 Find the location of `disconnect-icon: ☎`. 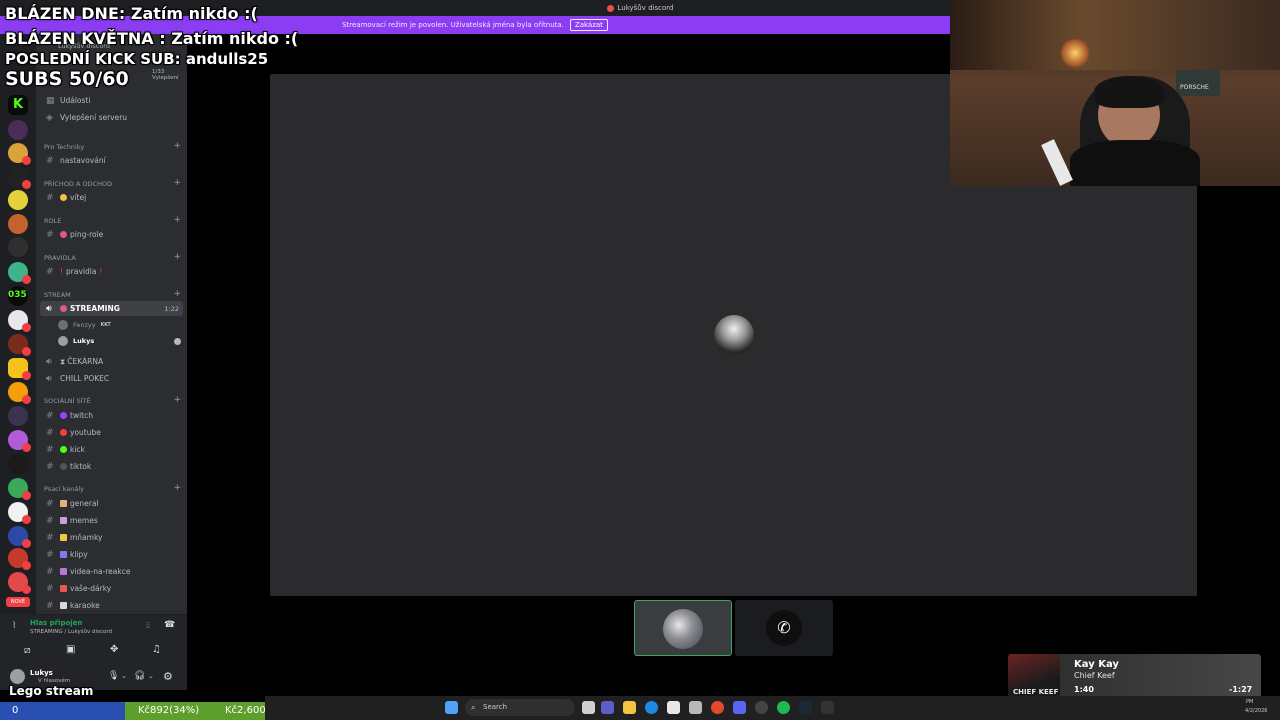

disconnect-icon: ☎ is located at coordinates (169, 625).